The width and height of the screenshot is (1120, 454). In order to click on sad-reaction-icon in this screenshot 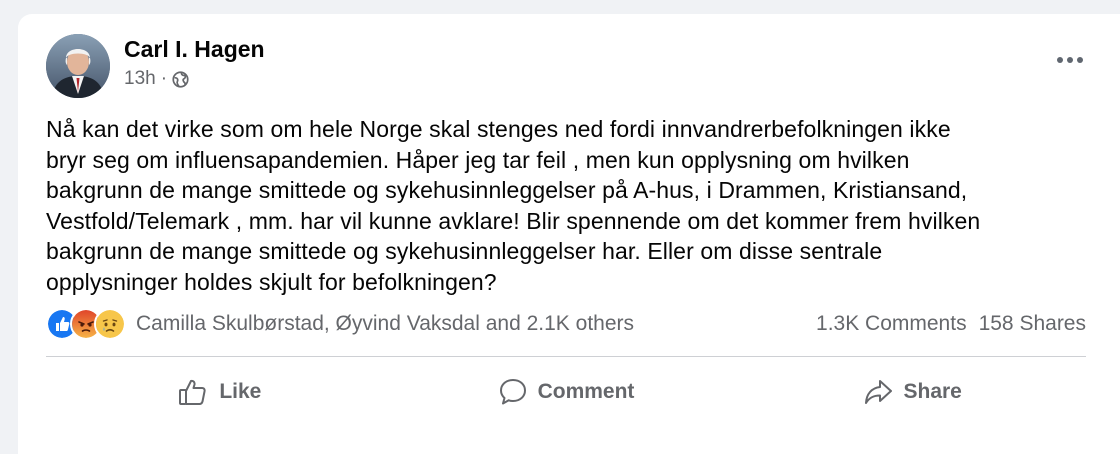, I will do `click(110, 324)`.